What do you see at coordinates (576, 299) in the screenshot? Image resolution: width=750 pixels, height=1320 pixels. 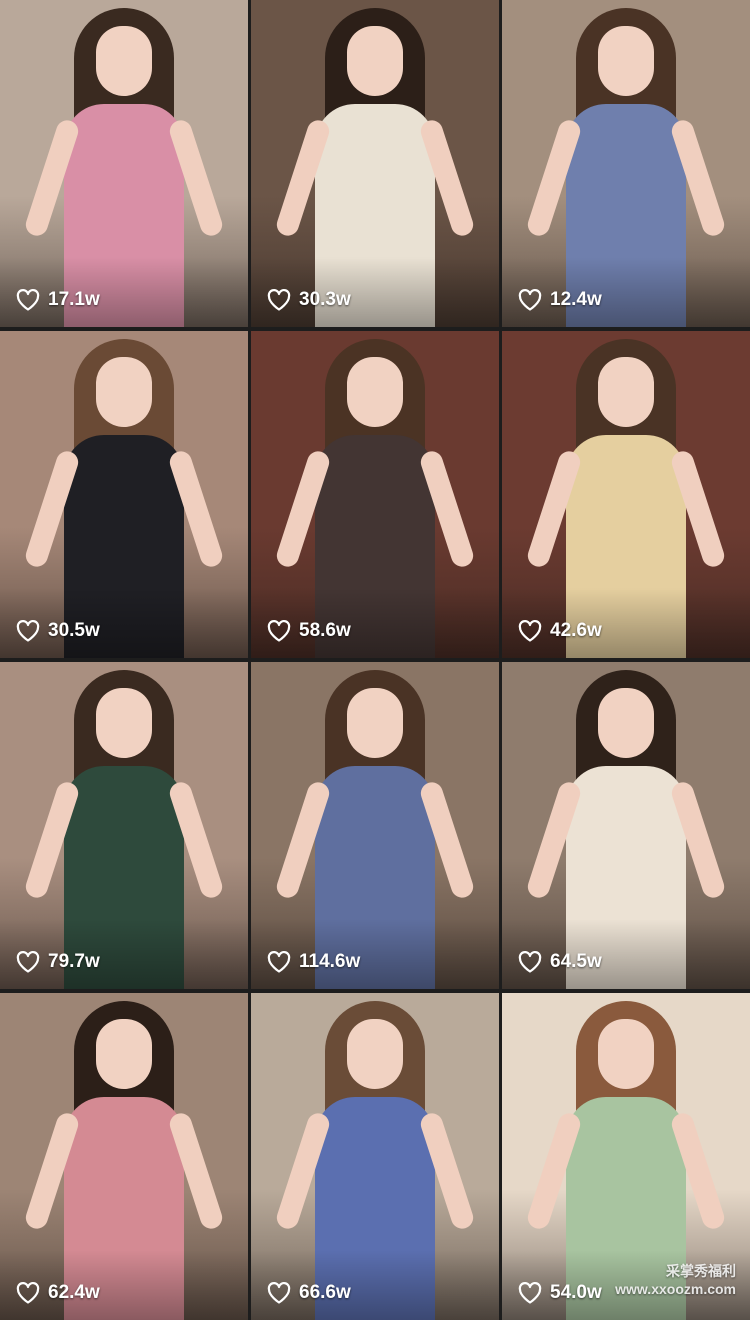 I see `like-count-text: 12.4w` at bounding box center [576, 299].